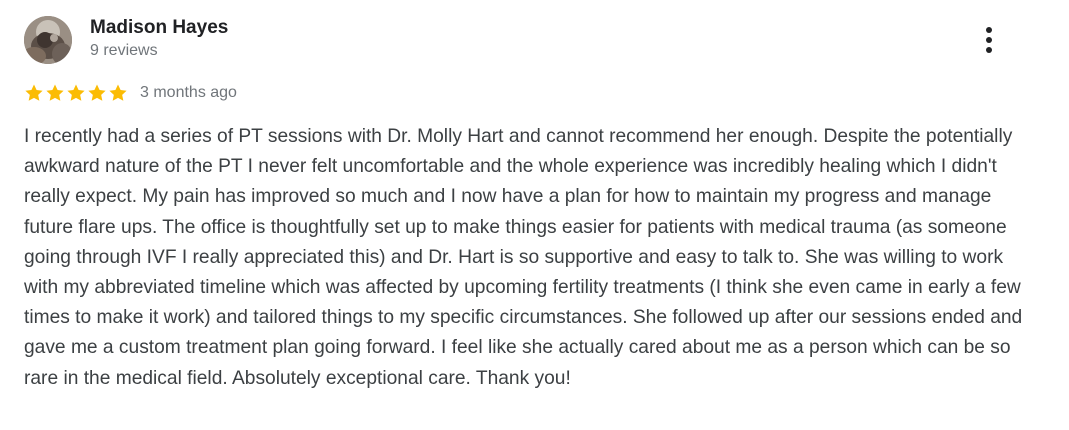 The height and width of the screenshot is (430, 1069). What do you see at coordinates (130, 93) in the screenshot?
I see `rating-row: 3 months ago` at bounding box center [130, 93].